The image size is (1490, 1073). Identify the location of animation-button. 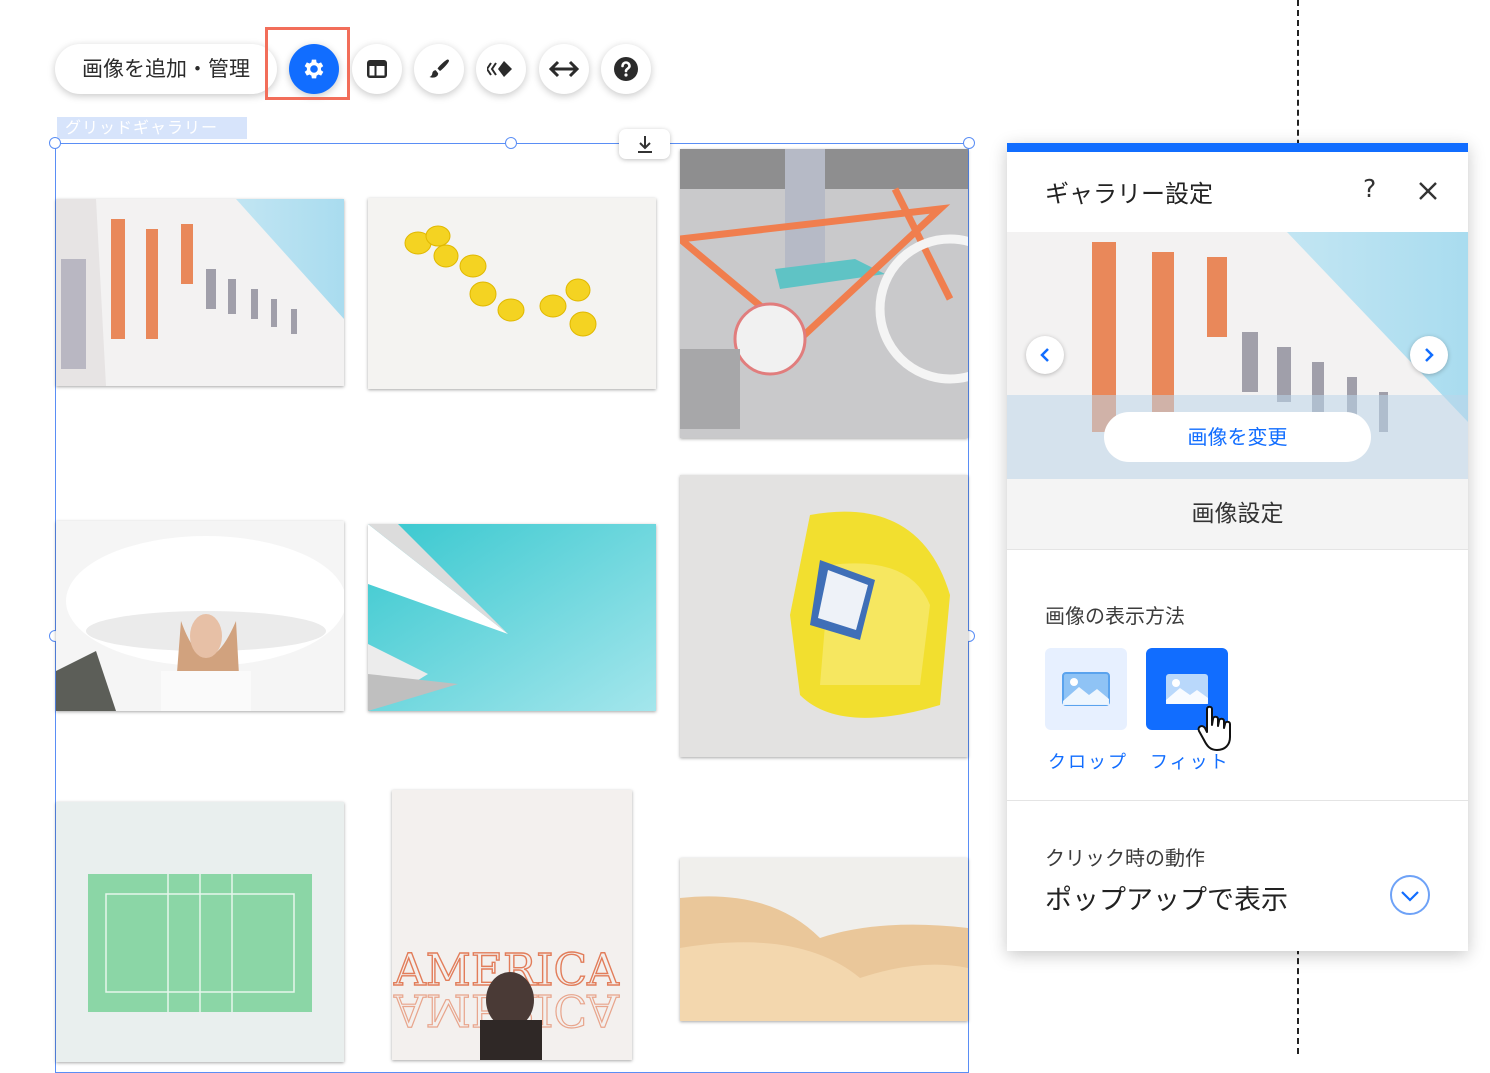
(501, 69).